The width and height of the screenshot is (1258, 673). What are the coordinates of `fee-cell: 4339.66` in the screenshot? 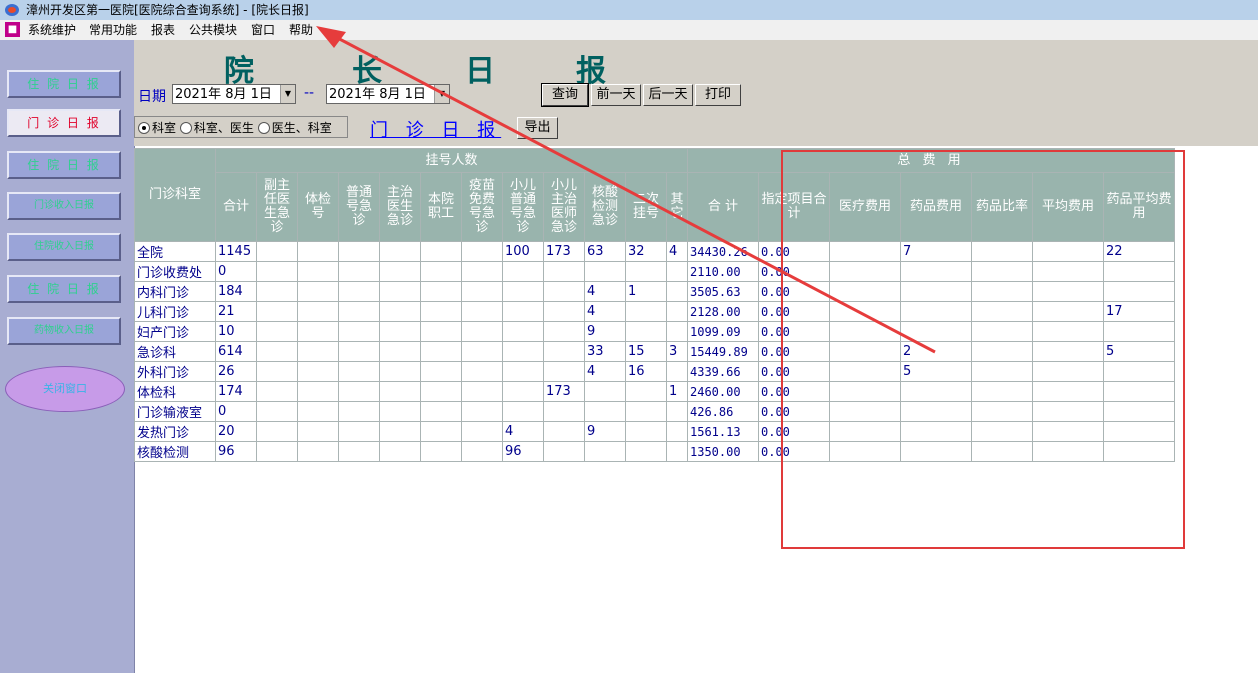 It's located at (723, 371).